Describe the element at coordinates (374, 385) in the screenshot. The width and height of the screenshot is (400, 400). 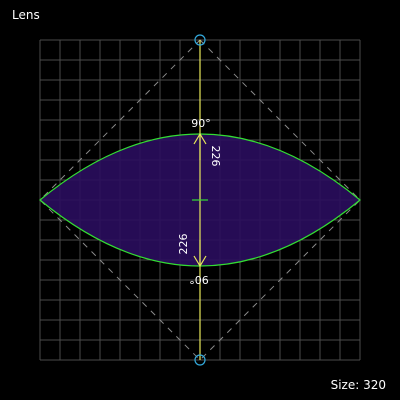
I see `size-value: 320` at that location.